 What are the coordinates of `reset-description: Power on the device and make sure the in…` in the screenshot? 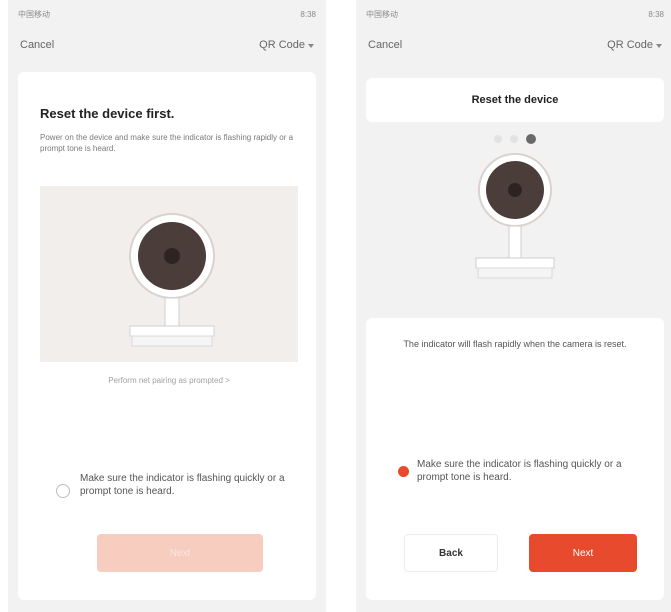 It's located at (167, 143).